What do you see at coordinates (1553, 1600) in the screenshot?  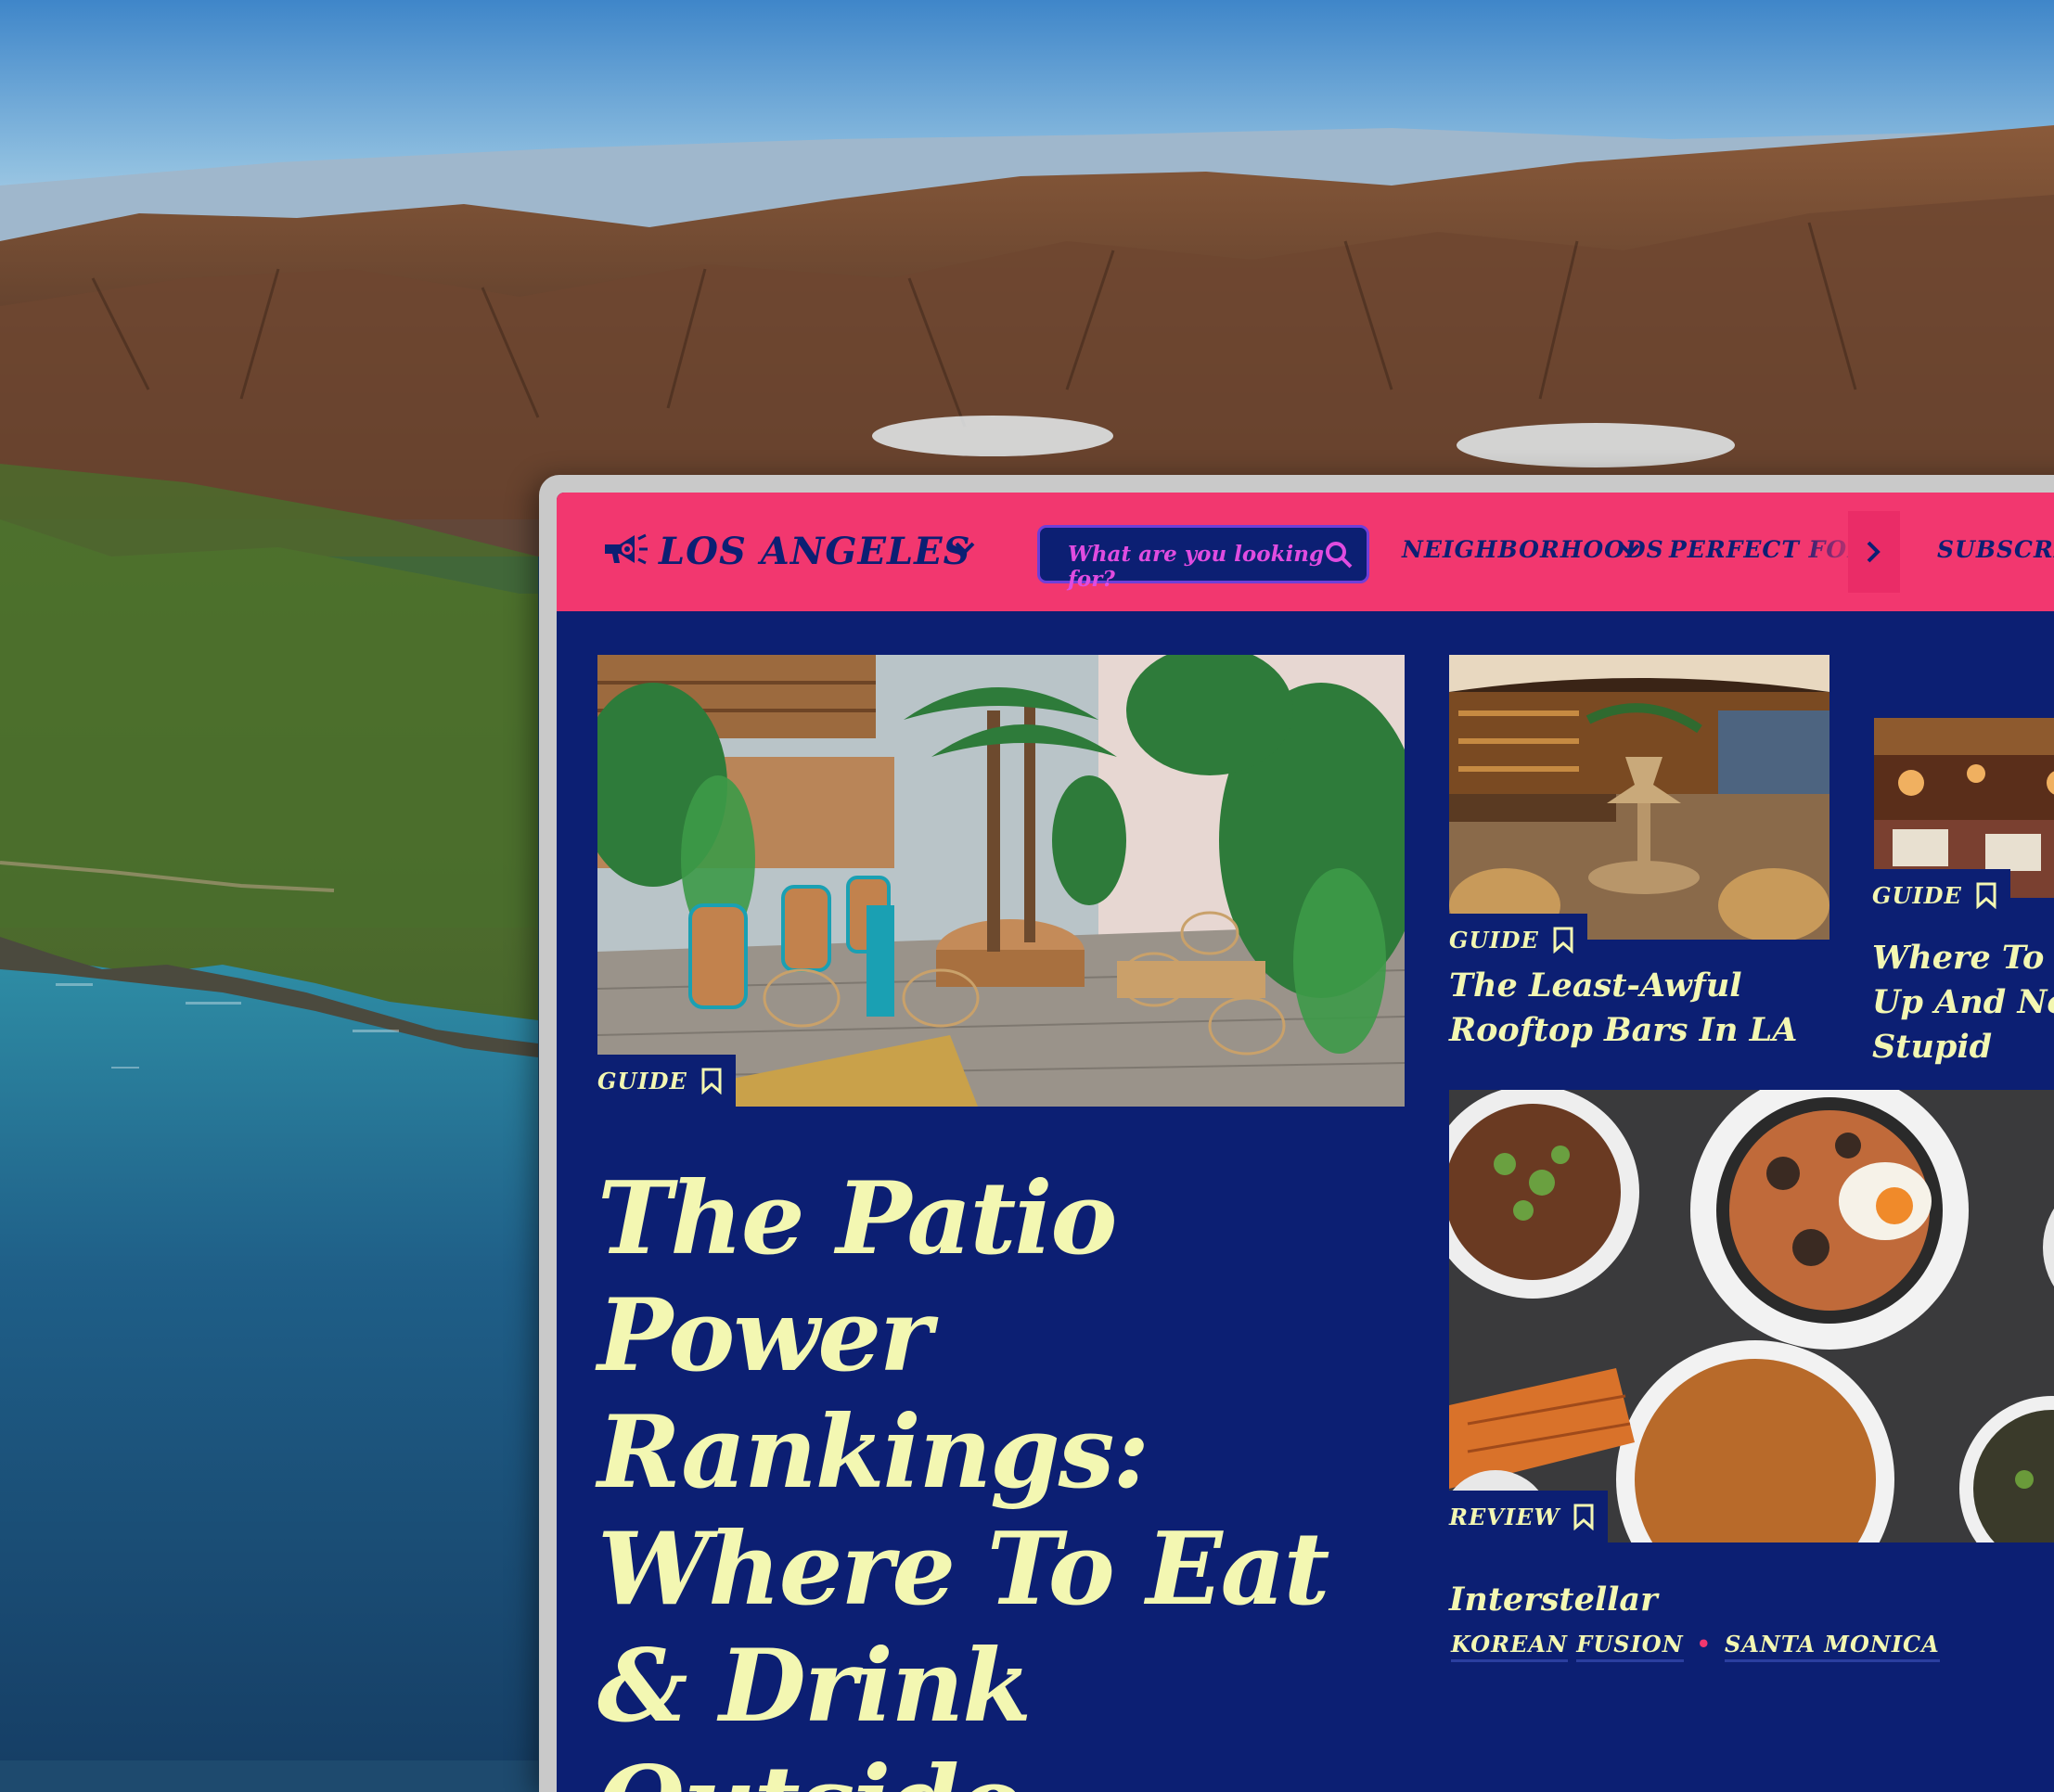 I see `interstellar-title: Interstellar` at bounding box center [1553, 1600].